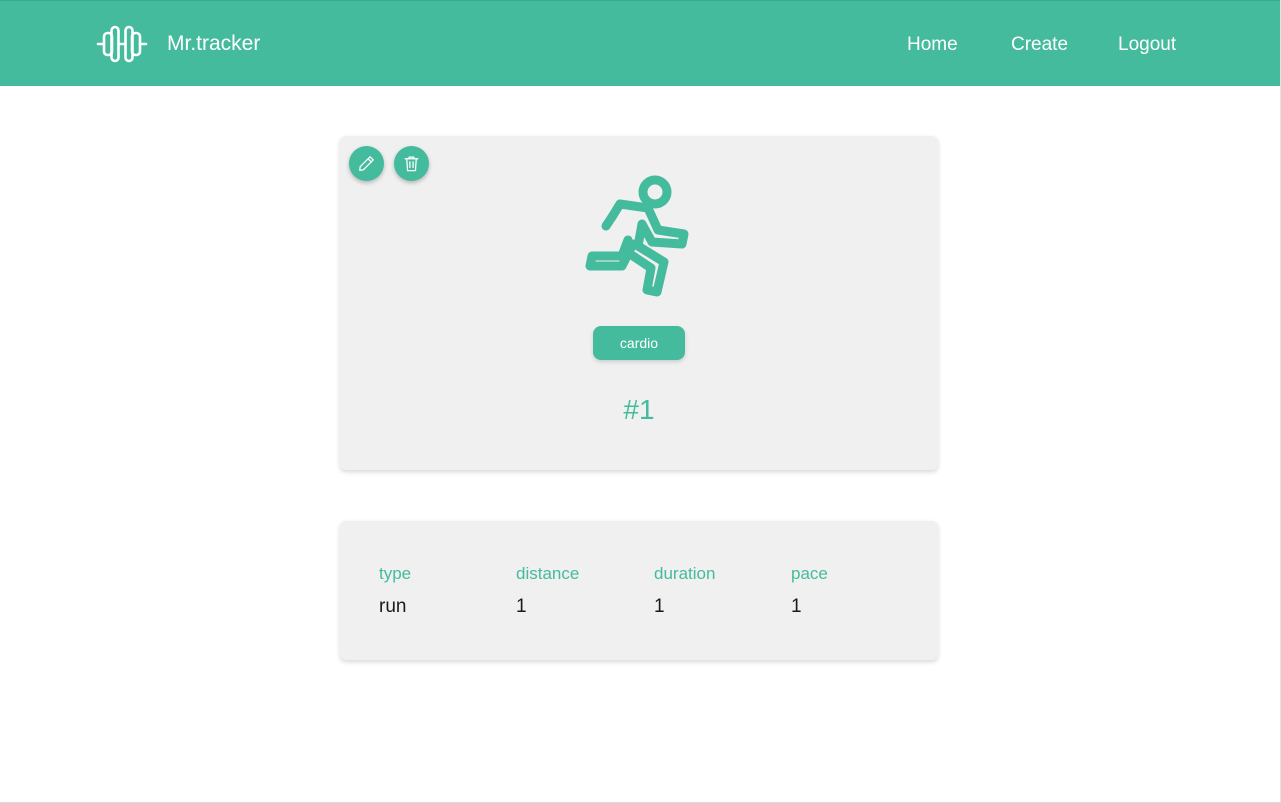  Describe the element at coordinates (395, 591) in the screenshot. I see `detail-type: type run` at that location.